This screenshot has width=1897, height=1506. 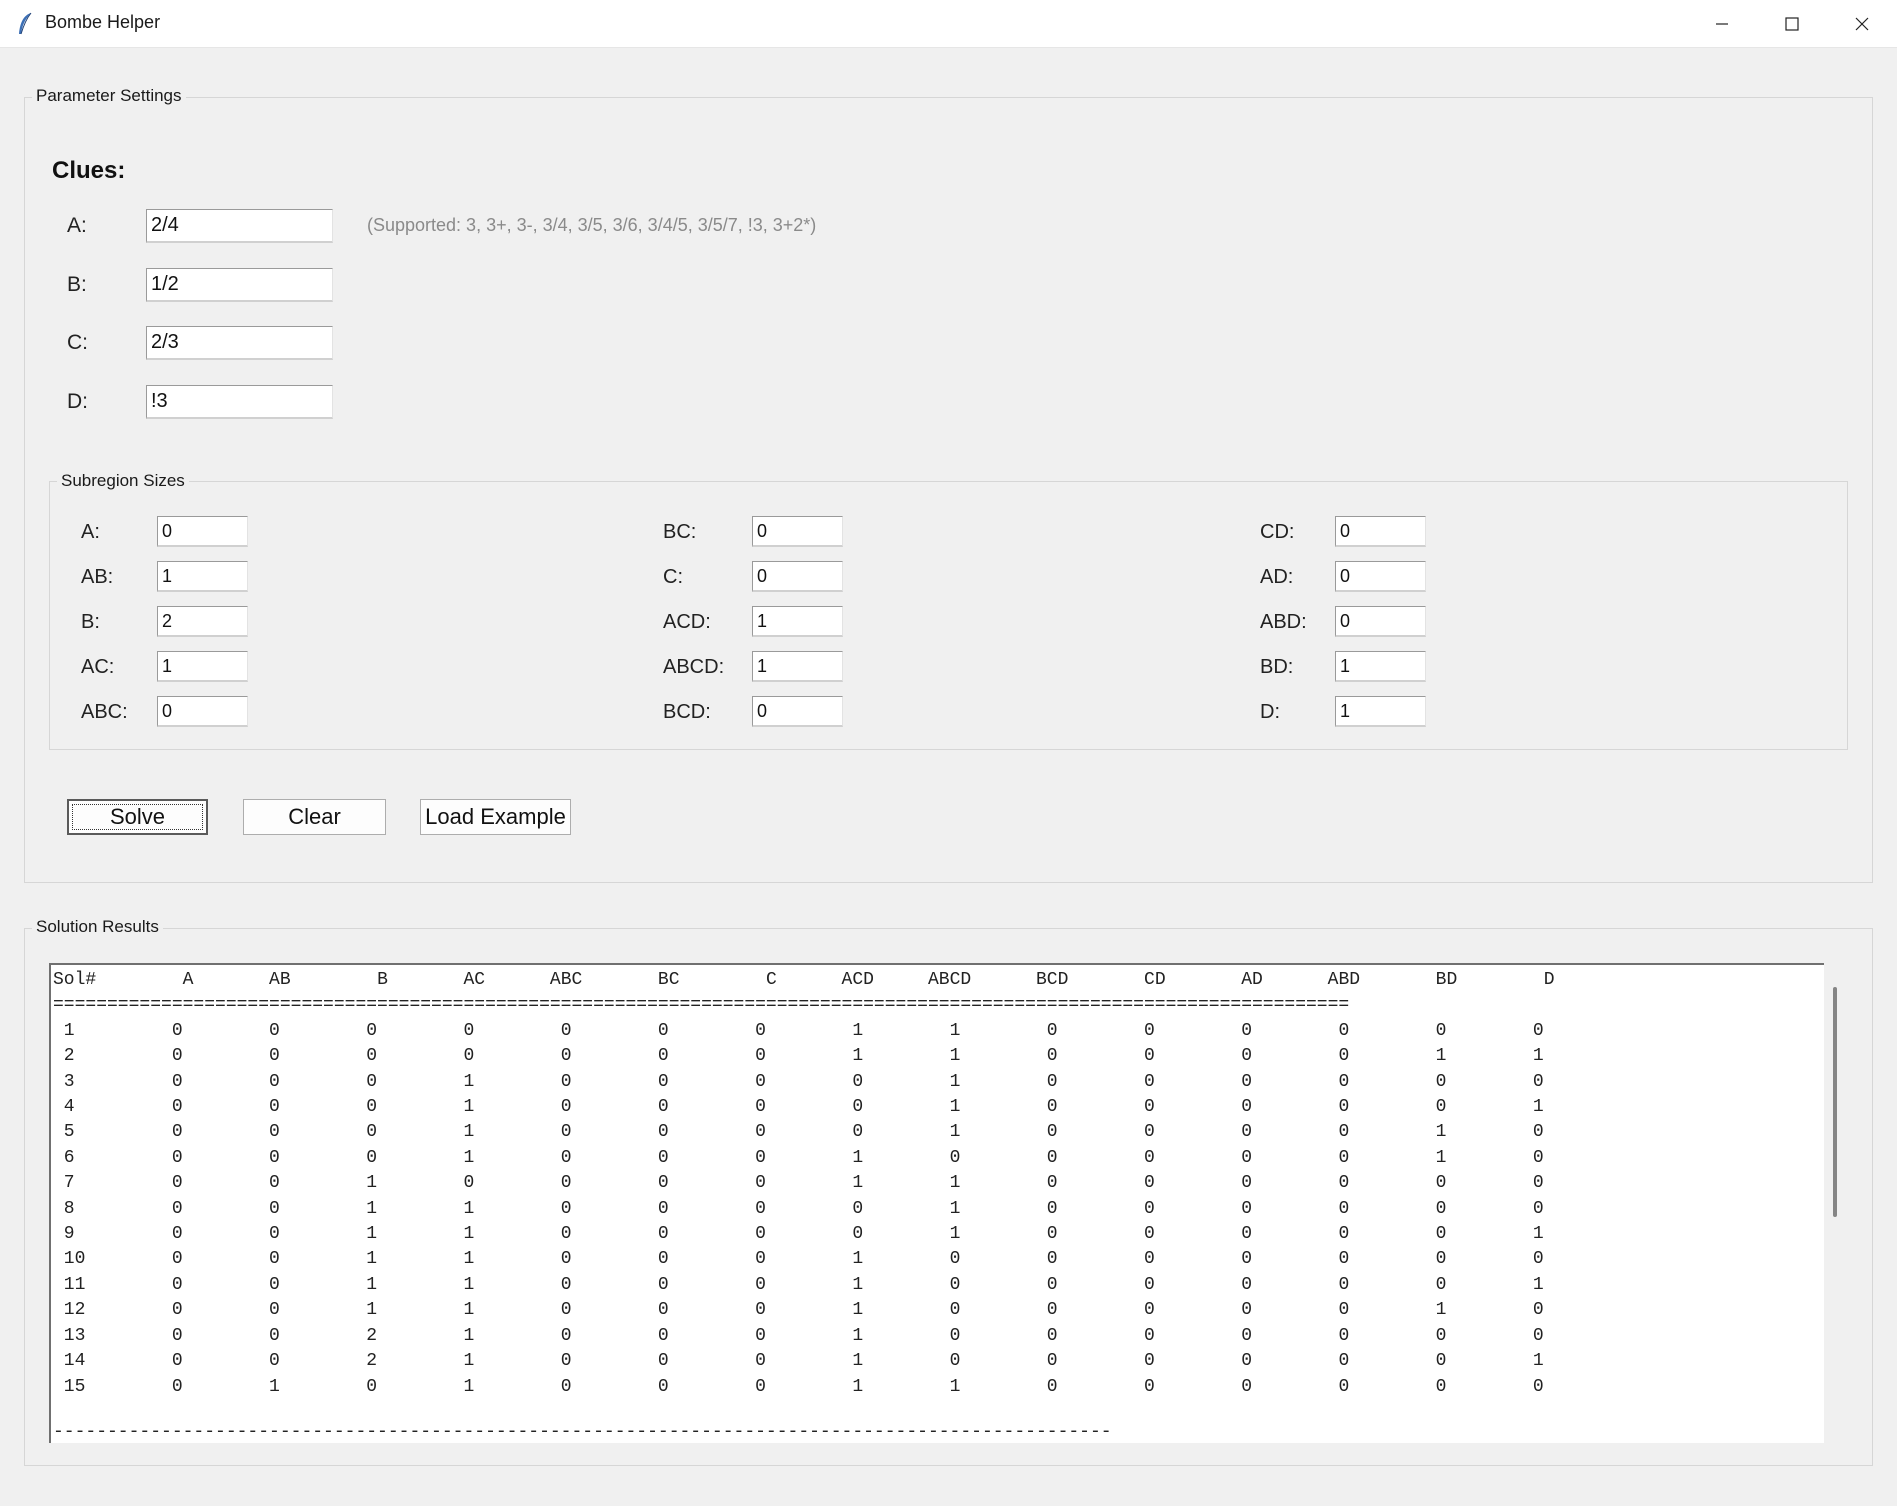 I want to click on subregion-input-abd, so click(x=1380, y=621).